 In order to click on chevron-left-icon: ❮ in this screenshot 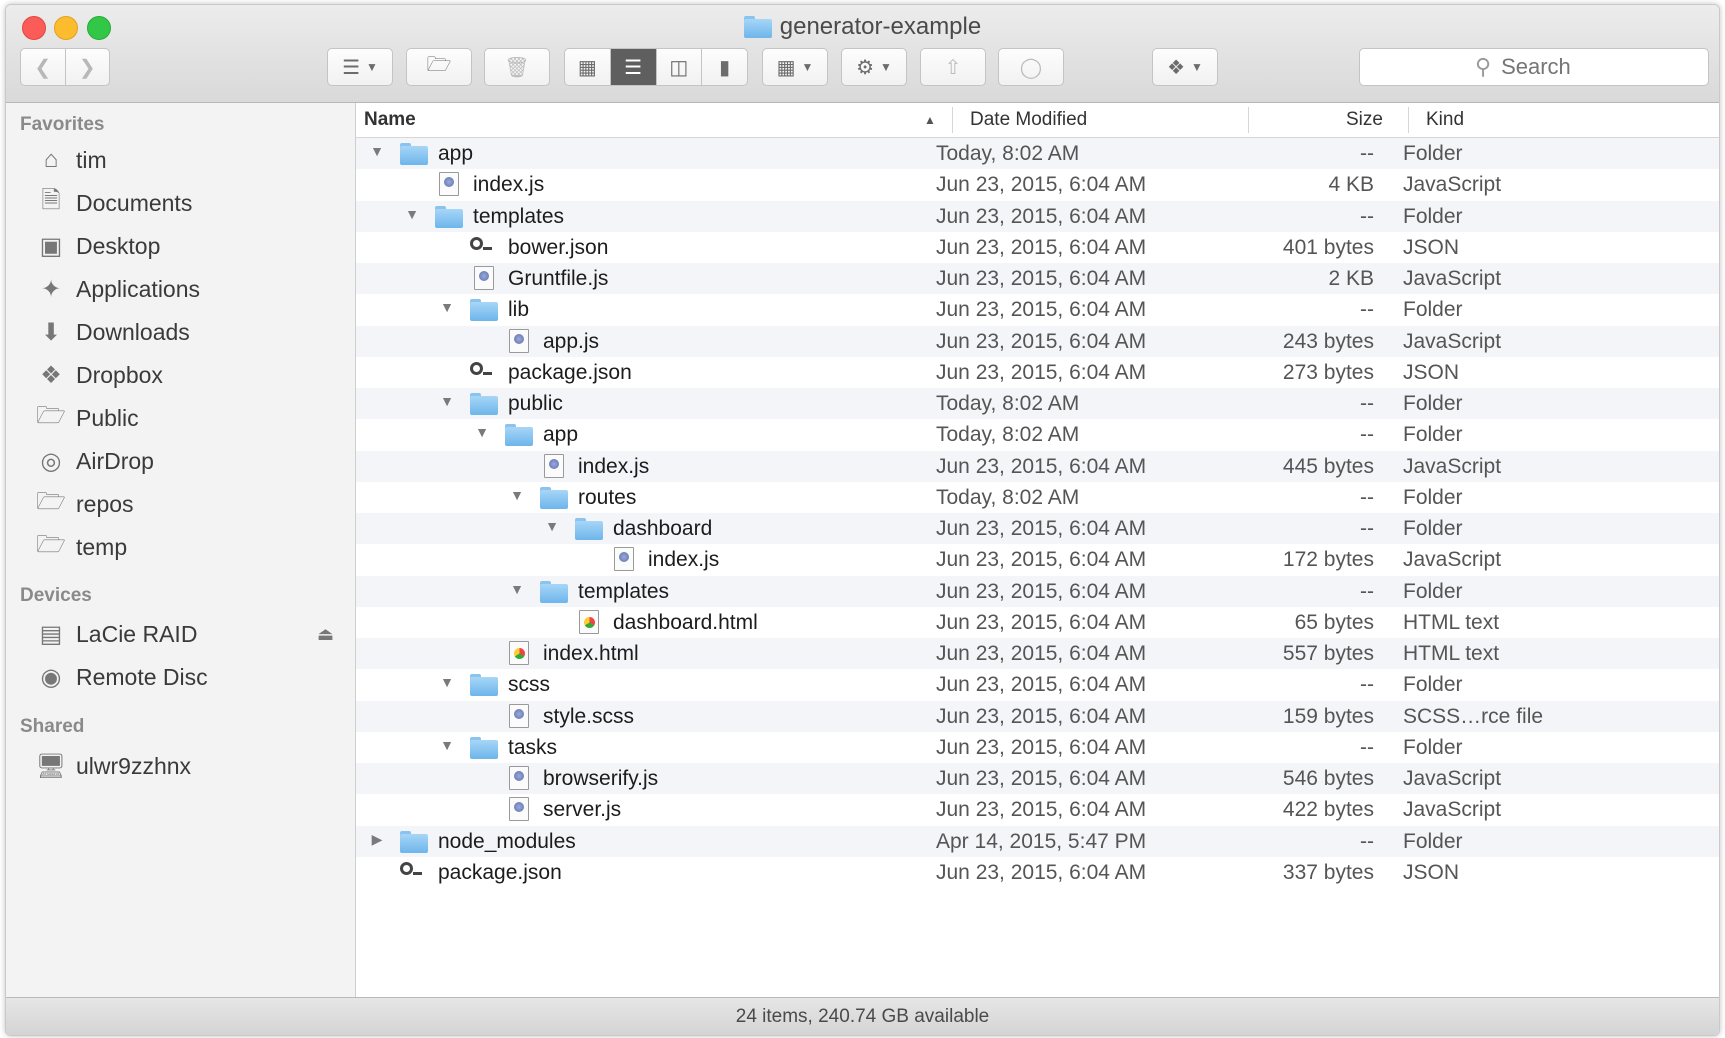, I will do `click(43, 67)`.